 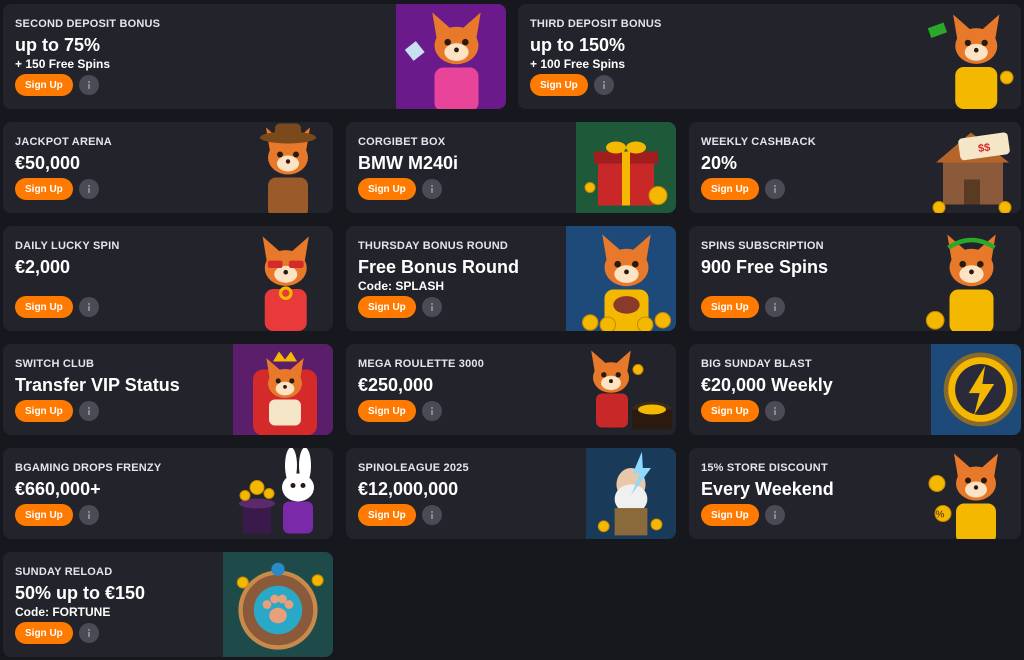 I want to click on promo-kicker: 15% STORE DISCOUNT, so click(x=764, y=468).